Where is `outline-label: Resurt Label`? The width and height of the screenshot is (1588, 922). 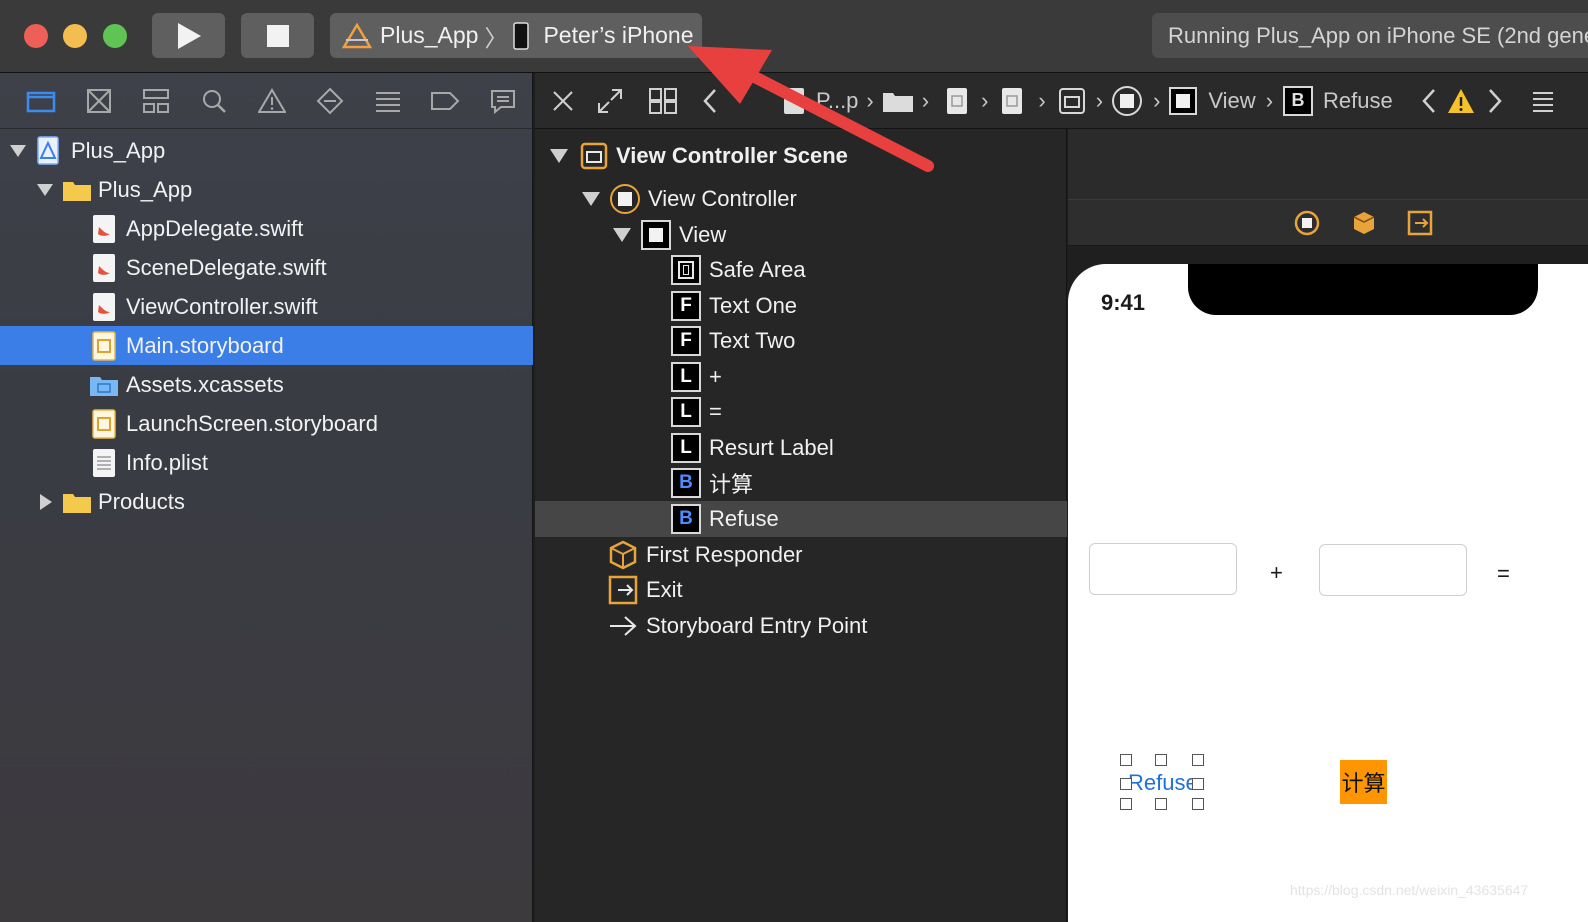
outline-label: Resurt Label is located at coordinates (771, 447).